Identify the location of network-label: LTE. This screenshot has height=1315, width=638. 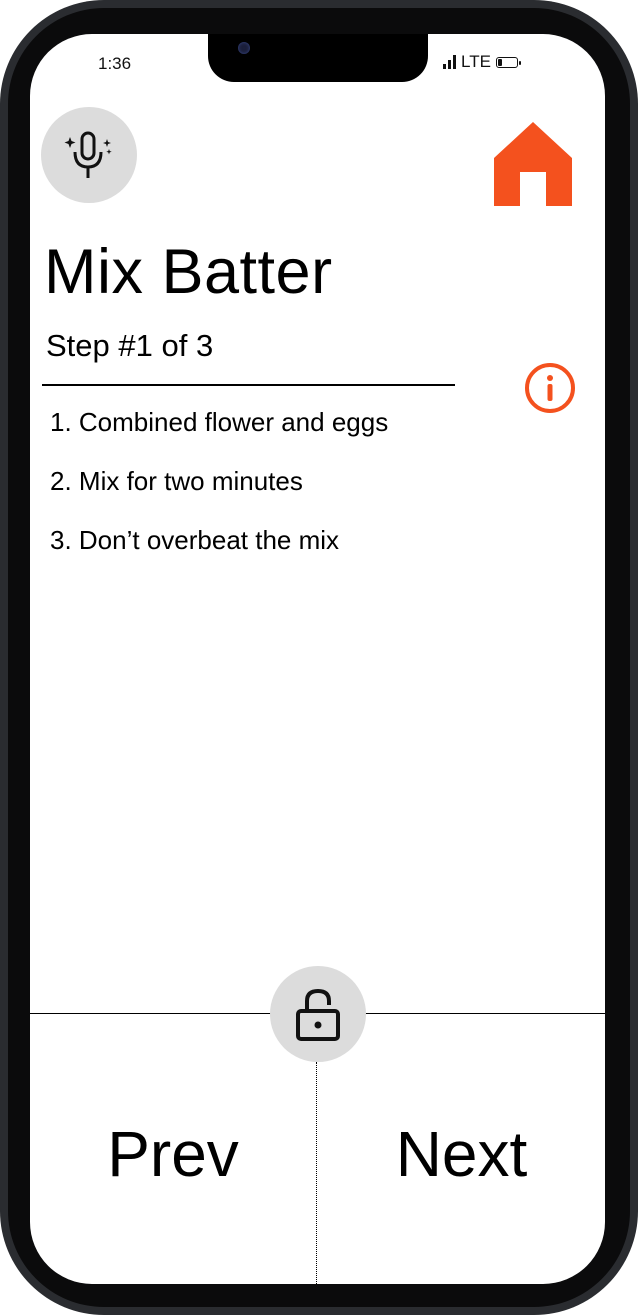
(476, 61).